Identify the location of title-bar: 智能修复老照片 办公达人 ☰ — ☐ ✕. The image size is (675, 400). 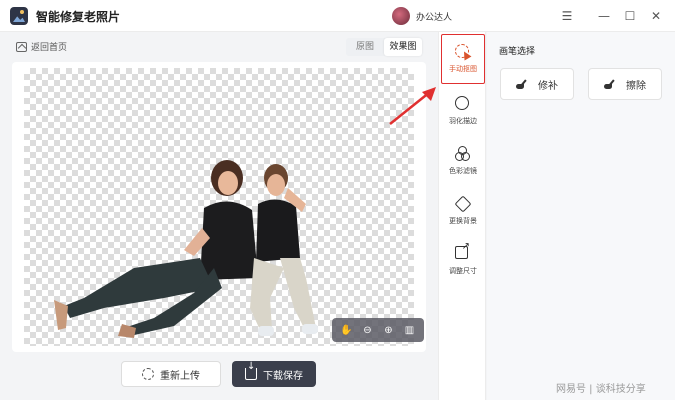
(337, 16).